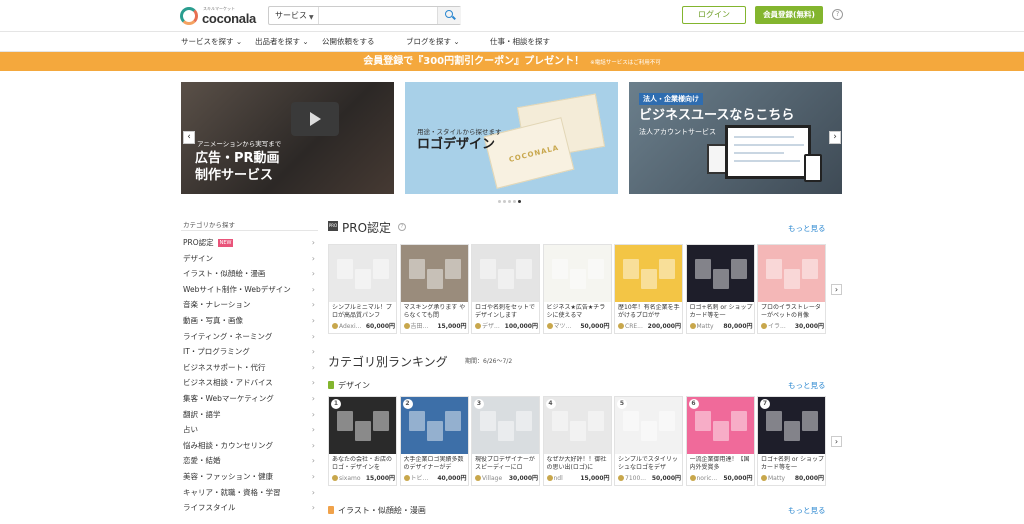 The height and width of the screenshot is (524, 1024). What do you see at coordinates (232, 492) in the screenshot?
I see `sidebar-item-label: キャリア・就職・資格・学習` at bounding box center [232, 492].